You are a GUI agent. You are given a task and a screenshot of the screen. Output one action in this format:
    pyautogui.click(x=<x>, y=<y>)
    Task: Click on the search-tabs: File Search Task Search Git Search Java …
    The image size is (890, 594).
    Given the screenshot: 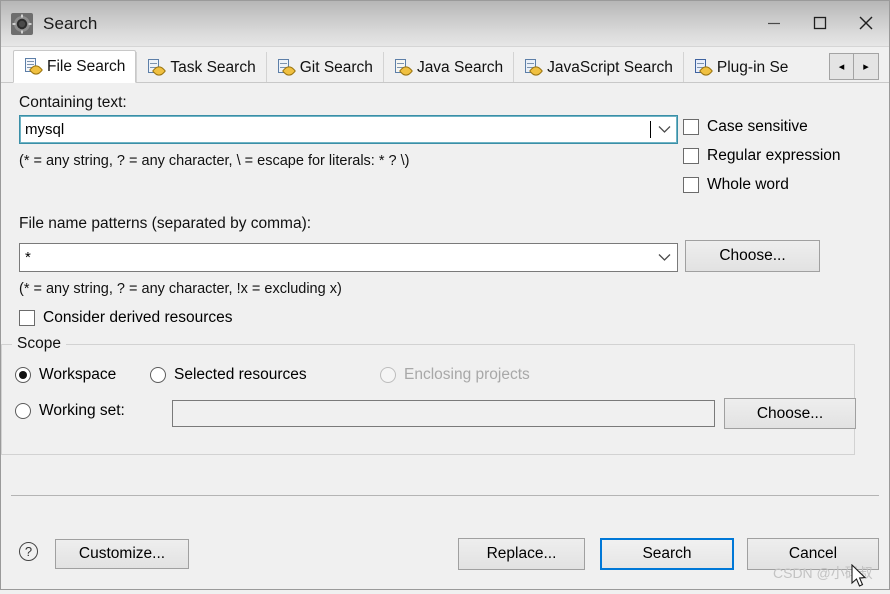 What is the action you would take?
    pyautogui.click(x=445, y=65)
    